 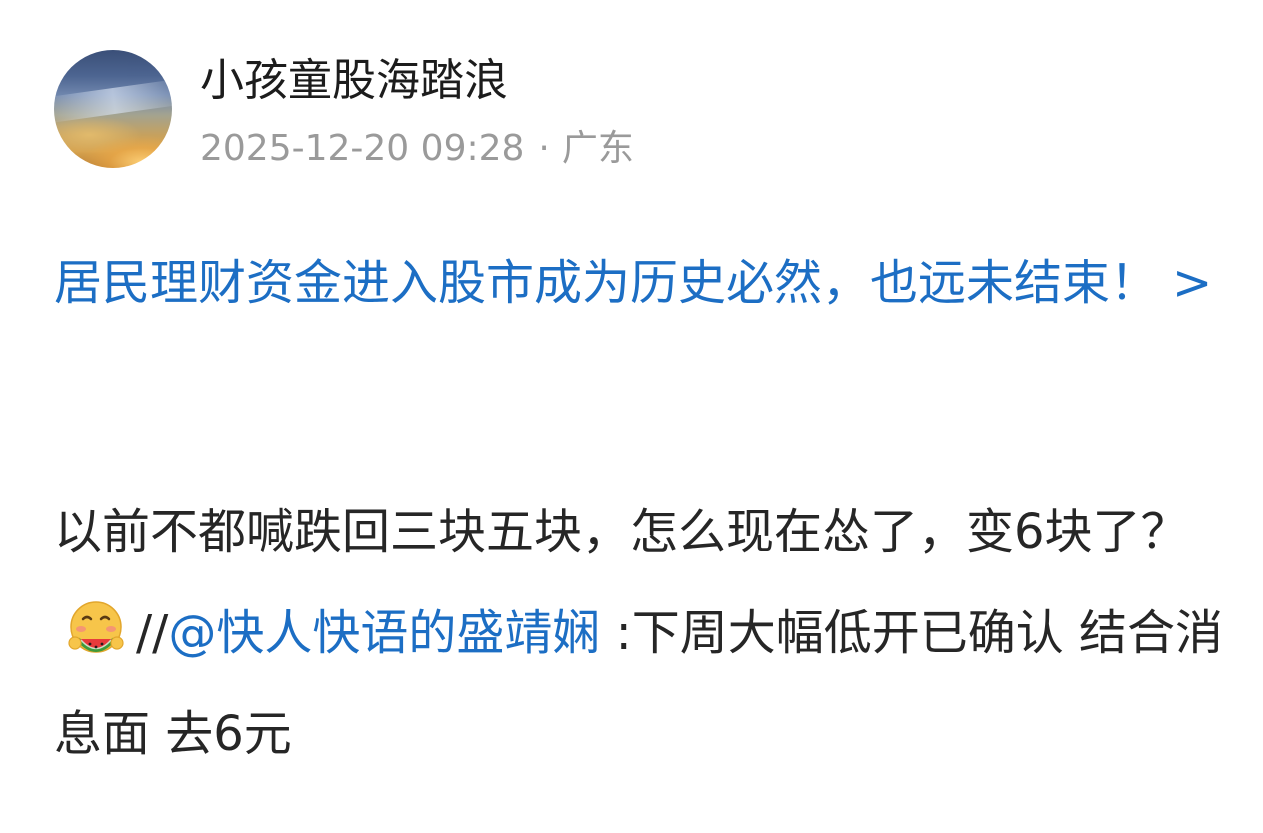 What do you see at coordinates (384, 633) in the screenshot?
I see `mention-link: @快人快语的盛靖娴` at bounding box center [384, 633].